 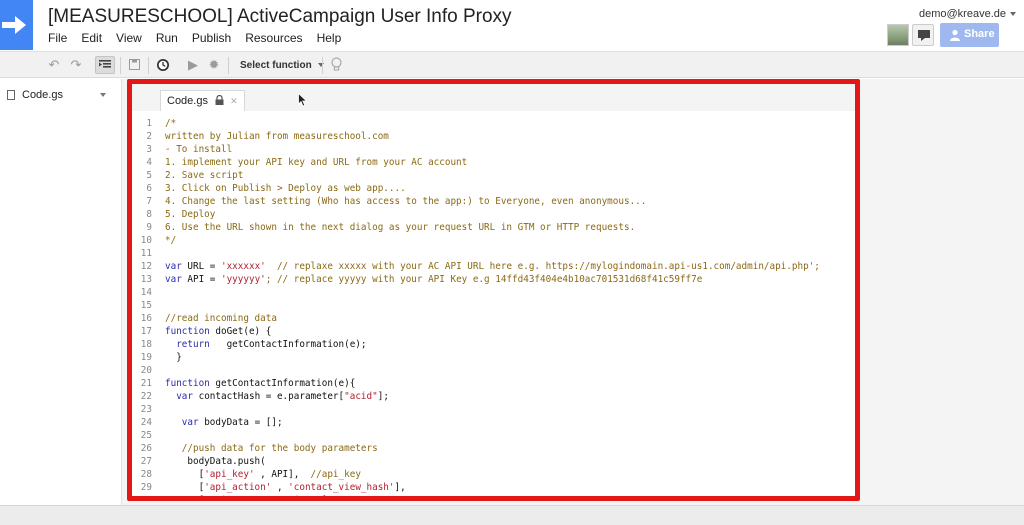 What do you see at coordinates (400, 487) in the screenshot?
I see `code-token-plain: ],` at bounding box center [400, 487].